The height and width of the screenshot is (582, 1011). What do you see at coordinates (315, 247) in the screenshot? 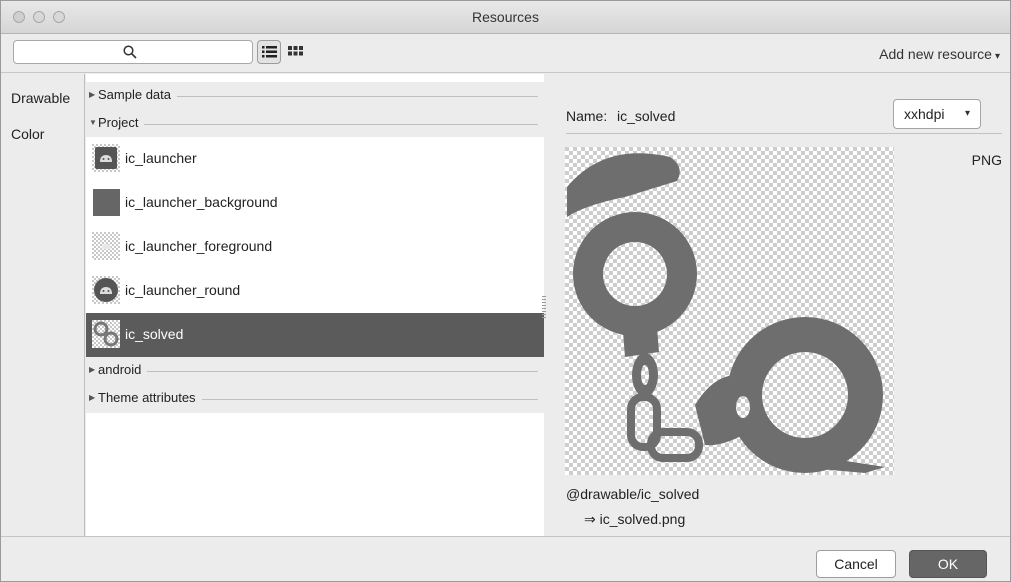
I see `list-item-ic-launcher-foreground: ic_launcher_foreground` at bounding box center [315, 247].